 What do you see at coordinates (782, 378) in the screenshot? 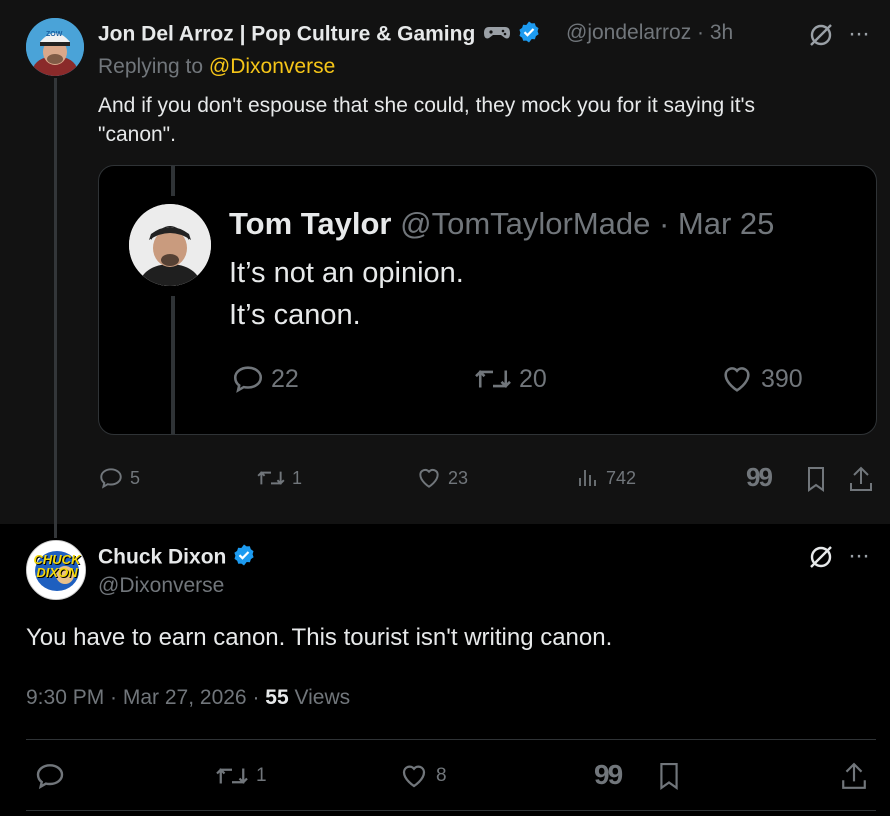
I see `like-count: 390` at bounding box center [782, 378].